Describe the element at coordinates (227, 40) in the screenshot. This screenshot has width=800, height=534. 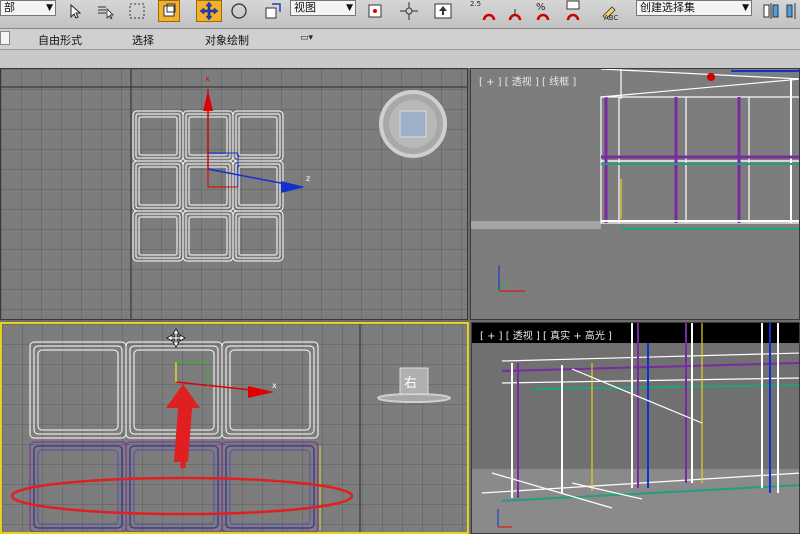
I see `tab-object-paint: 对象绘制` at that location.